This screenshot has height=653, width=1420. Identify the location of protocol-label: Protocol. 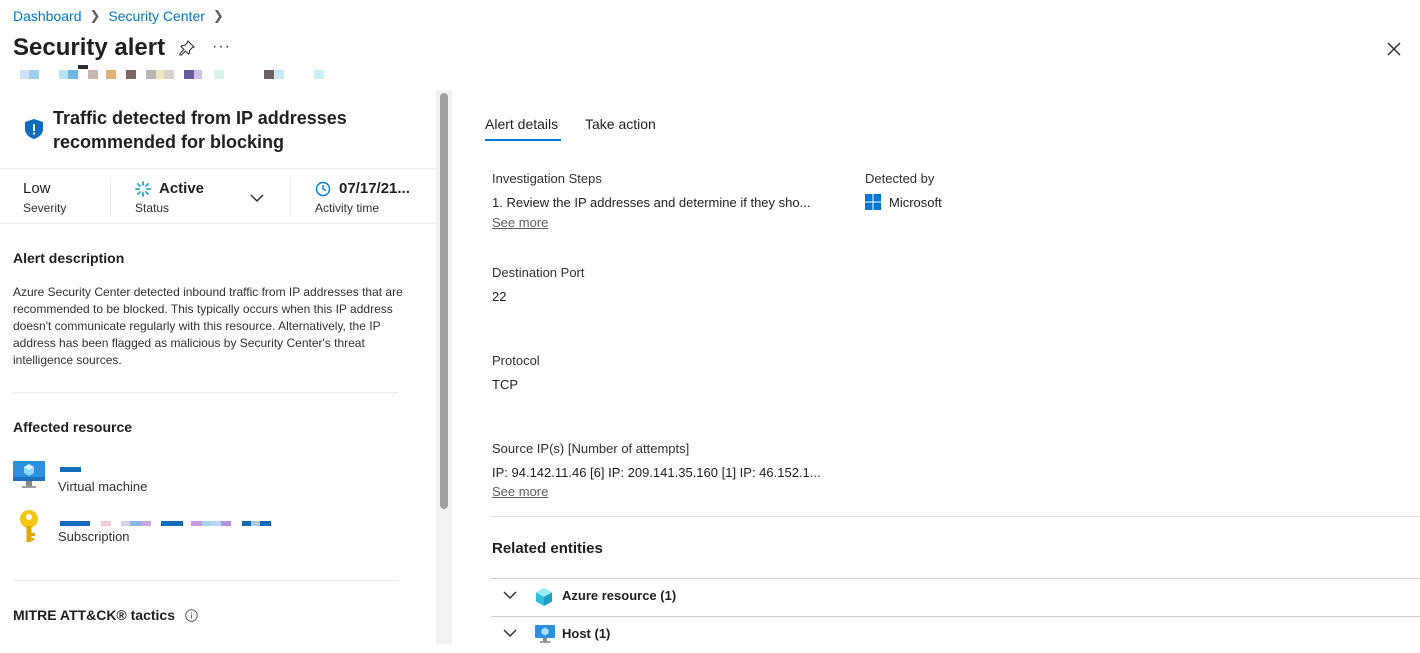
(516, 360).